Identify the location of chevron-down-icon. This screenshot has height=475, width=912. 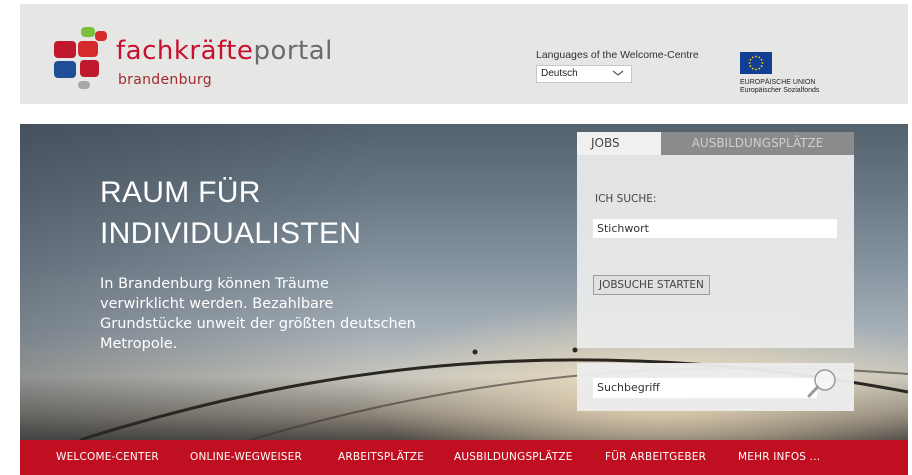
(618, 74).